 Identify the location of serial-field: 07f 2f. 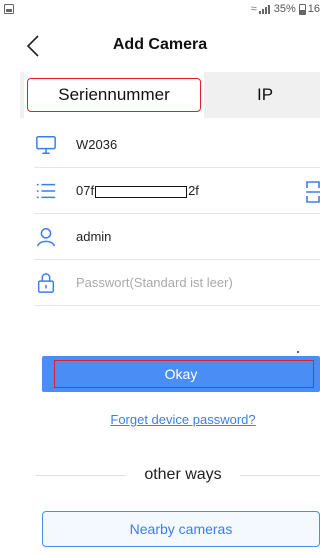
(137, 190).